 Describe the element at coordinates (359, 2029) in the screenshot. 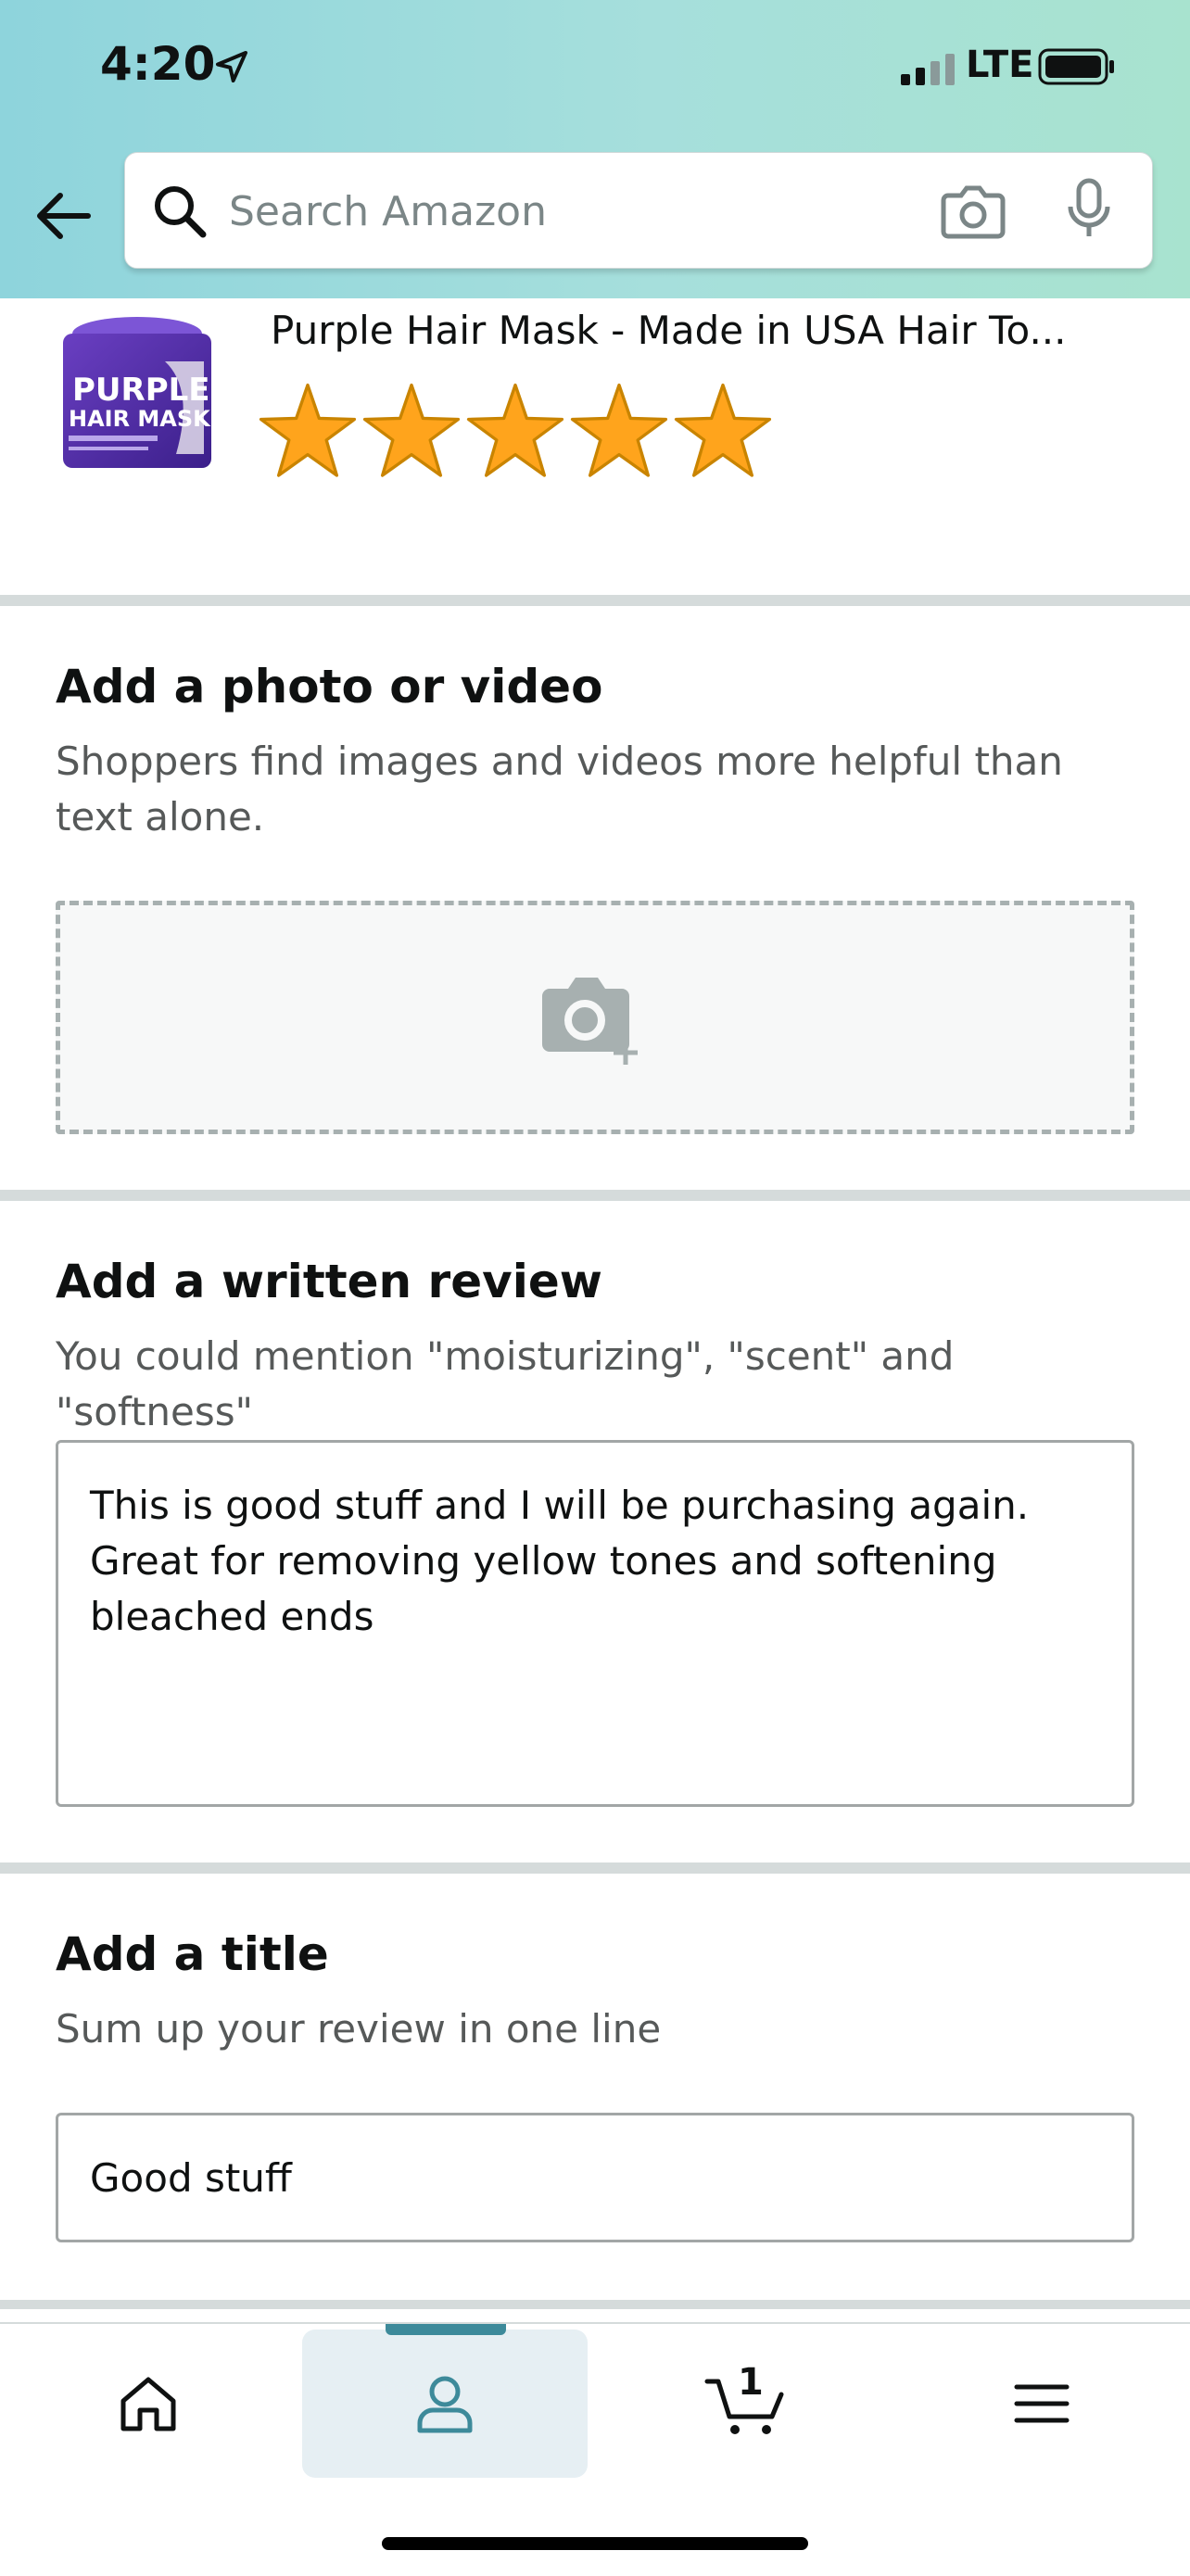

I see `title-section-subtitle: Sum up your review in one line` at that location.